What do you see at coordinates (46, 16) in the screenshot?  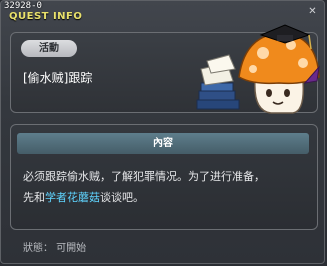 I see `window-title: QUEST INFO` at bounding box center [46, 16].